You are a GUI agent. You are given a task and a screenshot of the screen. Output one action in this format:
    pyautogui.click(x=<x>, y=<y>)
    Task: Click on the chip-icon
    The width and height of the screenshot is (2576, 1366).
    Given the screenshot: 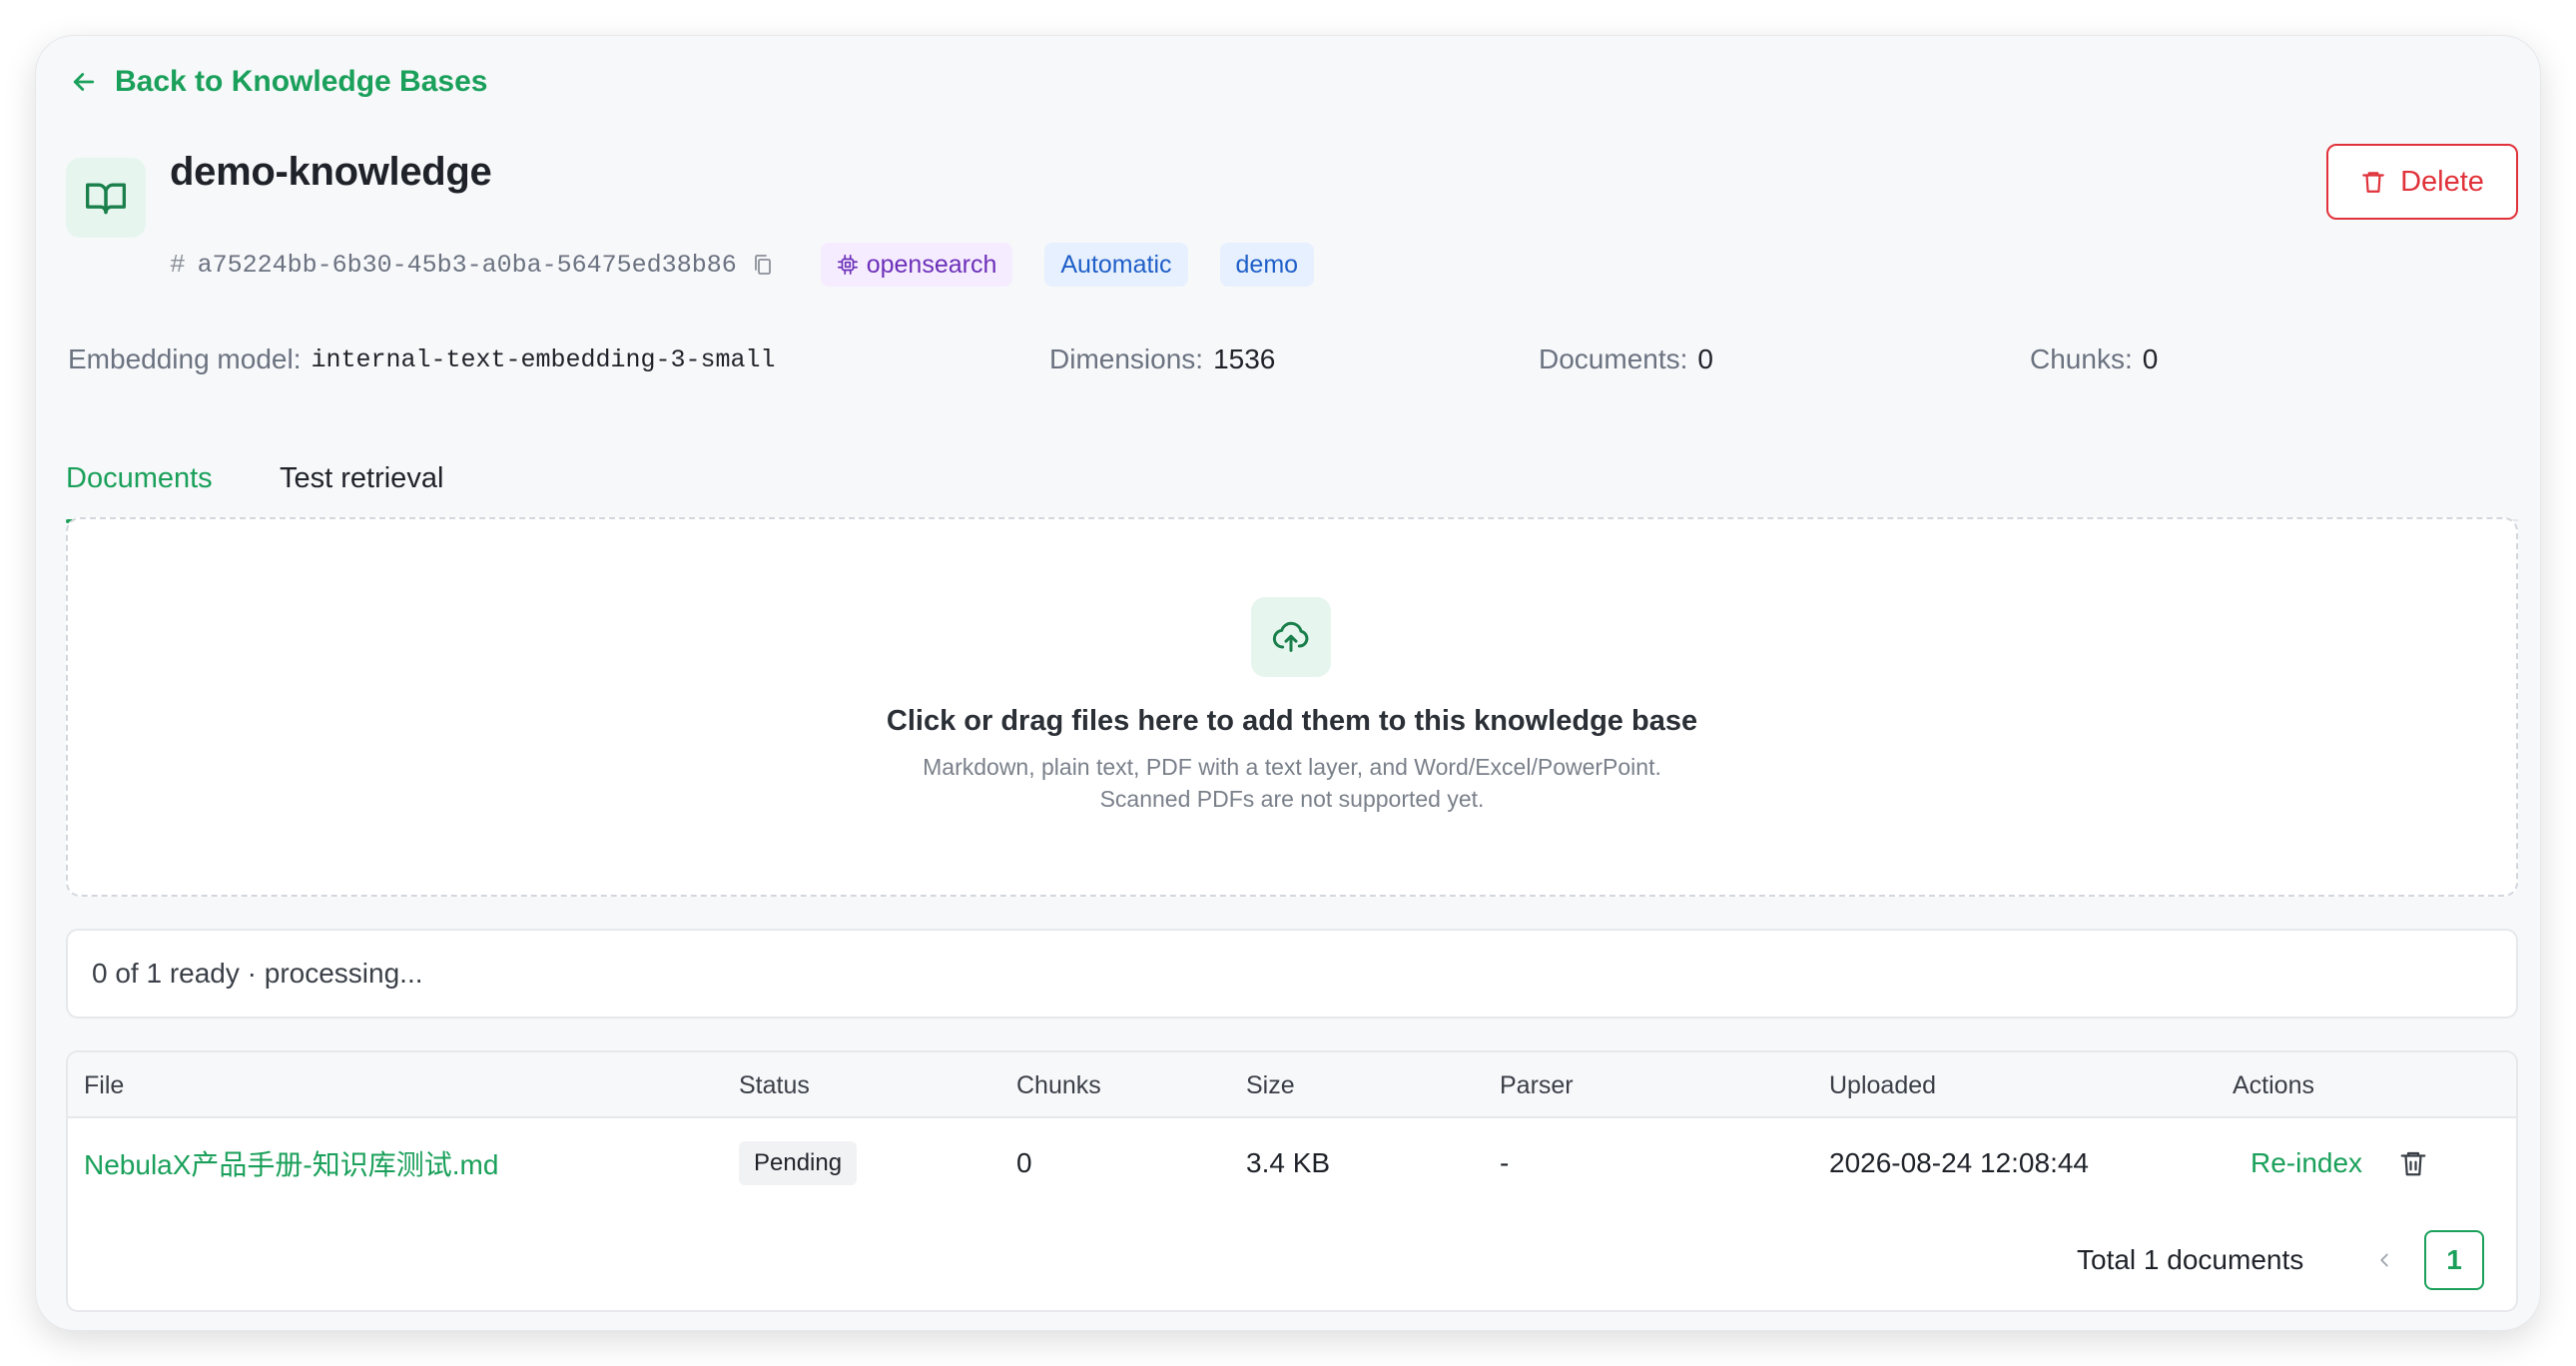 What is the action you would take?
    pyautogui.click(x=847, y=265)
    